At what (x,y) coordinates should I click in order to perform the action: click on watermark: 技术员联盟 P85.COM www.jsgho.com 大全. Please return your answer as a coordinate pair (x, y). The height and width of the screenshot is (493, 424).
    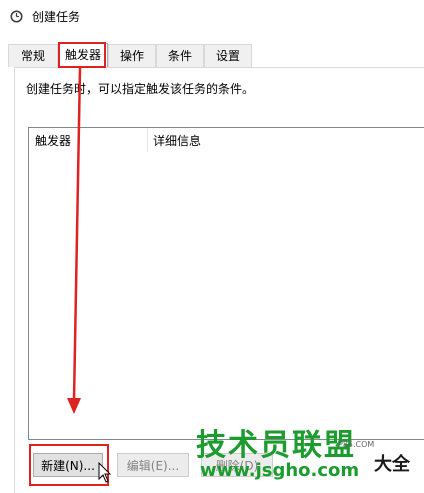
    Looking at the image, I should click on (310, 456).